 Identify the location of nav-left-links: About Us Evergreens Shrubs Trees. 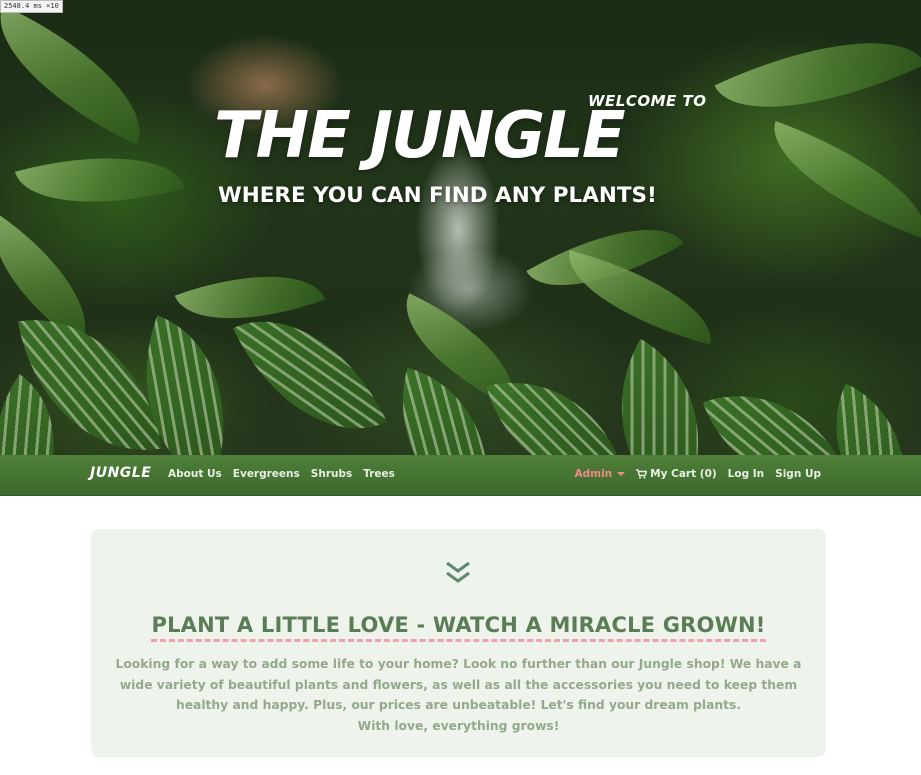
(281, 474).